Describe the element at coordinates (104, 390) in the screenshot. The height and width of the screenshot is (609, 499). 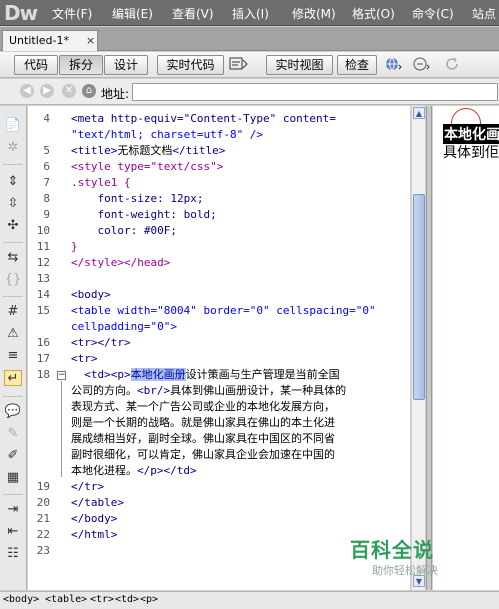
I see `code-token: 公司的方向。` at that location.